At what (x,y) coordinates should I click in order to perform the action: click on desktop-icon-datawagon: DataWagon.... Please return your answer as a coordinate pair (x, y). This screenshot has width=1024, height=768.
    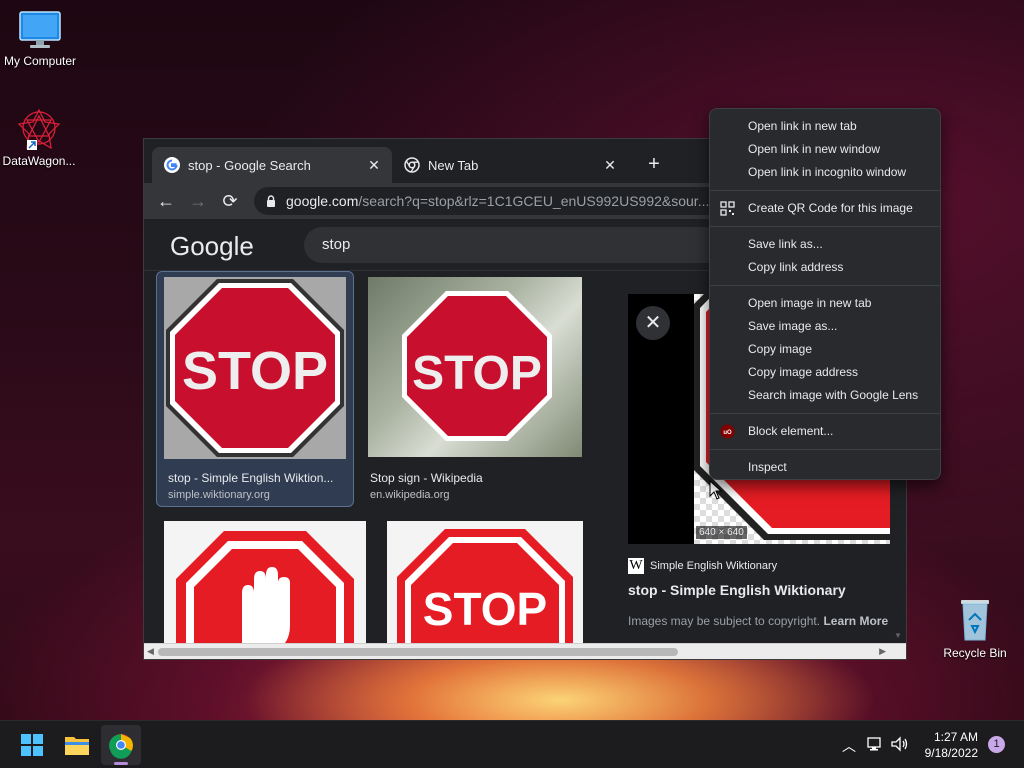
    Looking at the image, I should click on (39, 137).